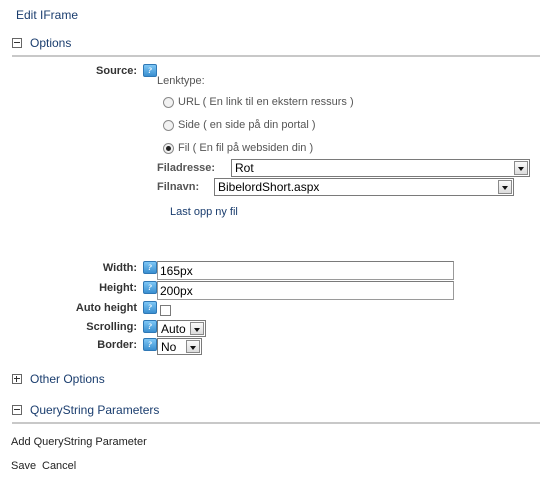 The width and height of the screenshot is (540, 477). What do you see at coordinates (173, 328) in the screenshot?
I see `scrolling-value: Auto` at bounding box center [173, 328].